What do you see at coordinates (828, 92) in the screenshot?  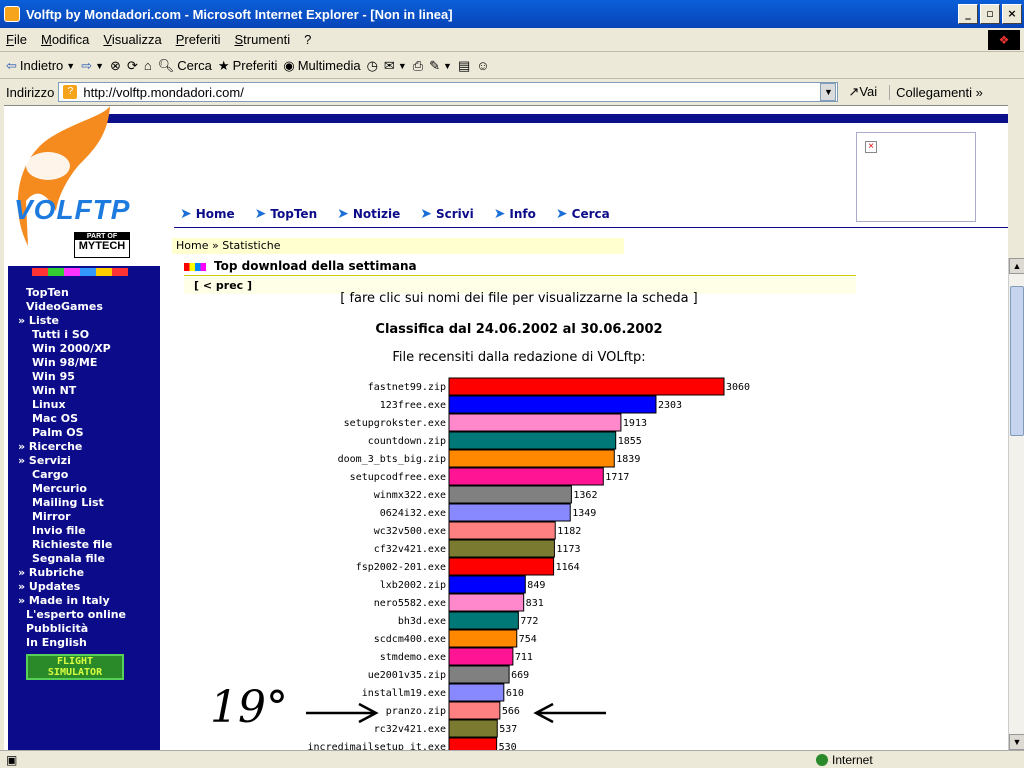 I see `address-dropdown-button: ▼` at bounding box center [828, 92].